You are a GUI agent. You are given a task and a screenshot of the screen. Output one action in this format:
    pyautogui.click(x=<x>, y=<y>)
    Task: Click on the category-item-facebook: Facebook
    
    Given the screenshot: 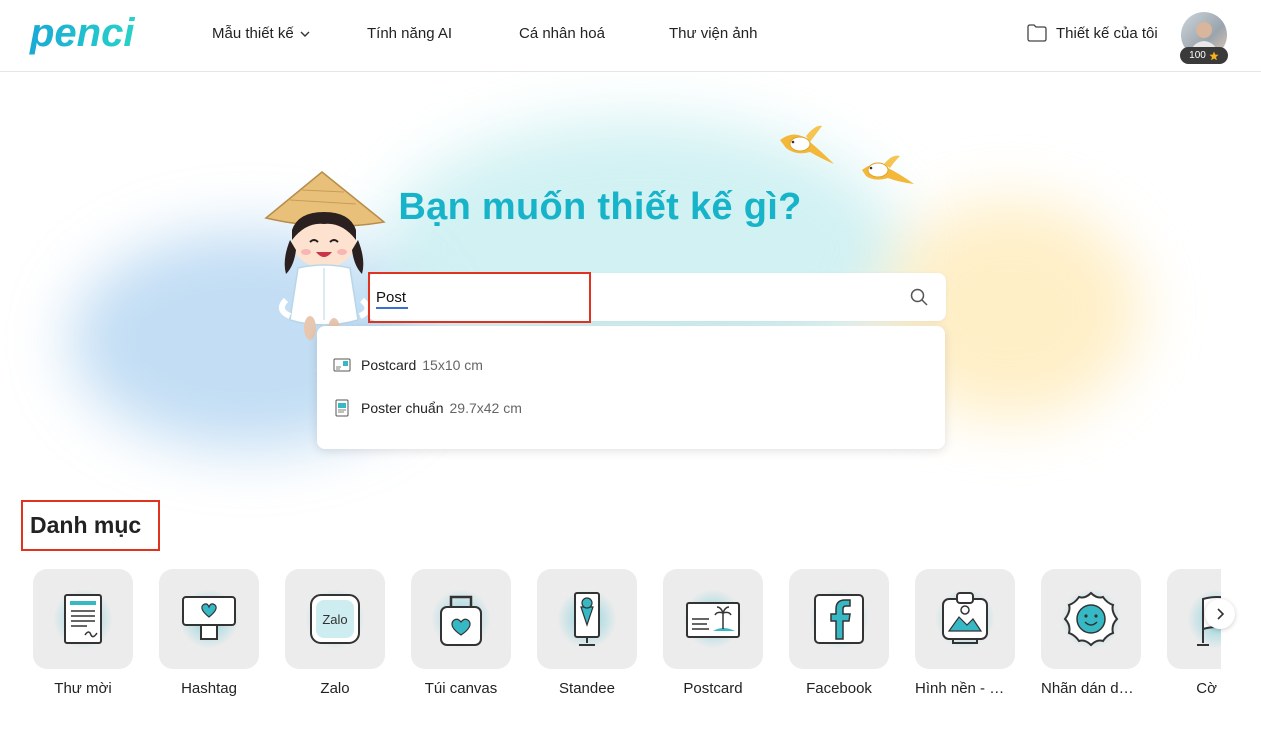 What is the action you would take?
    pyautogui.click(x=839, y=633)
    